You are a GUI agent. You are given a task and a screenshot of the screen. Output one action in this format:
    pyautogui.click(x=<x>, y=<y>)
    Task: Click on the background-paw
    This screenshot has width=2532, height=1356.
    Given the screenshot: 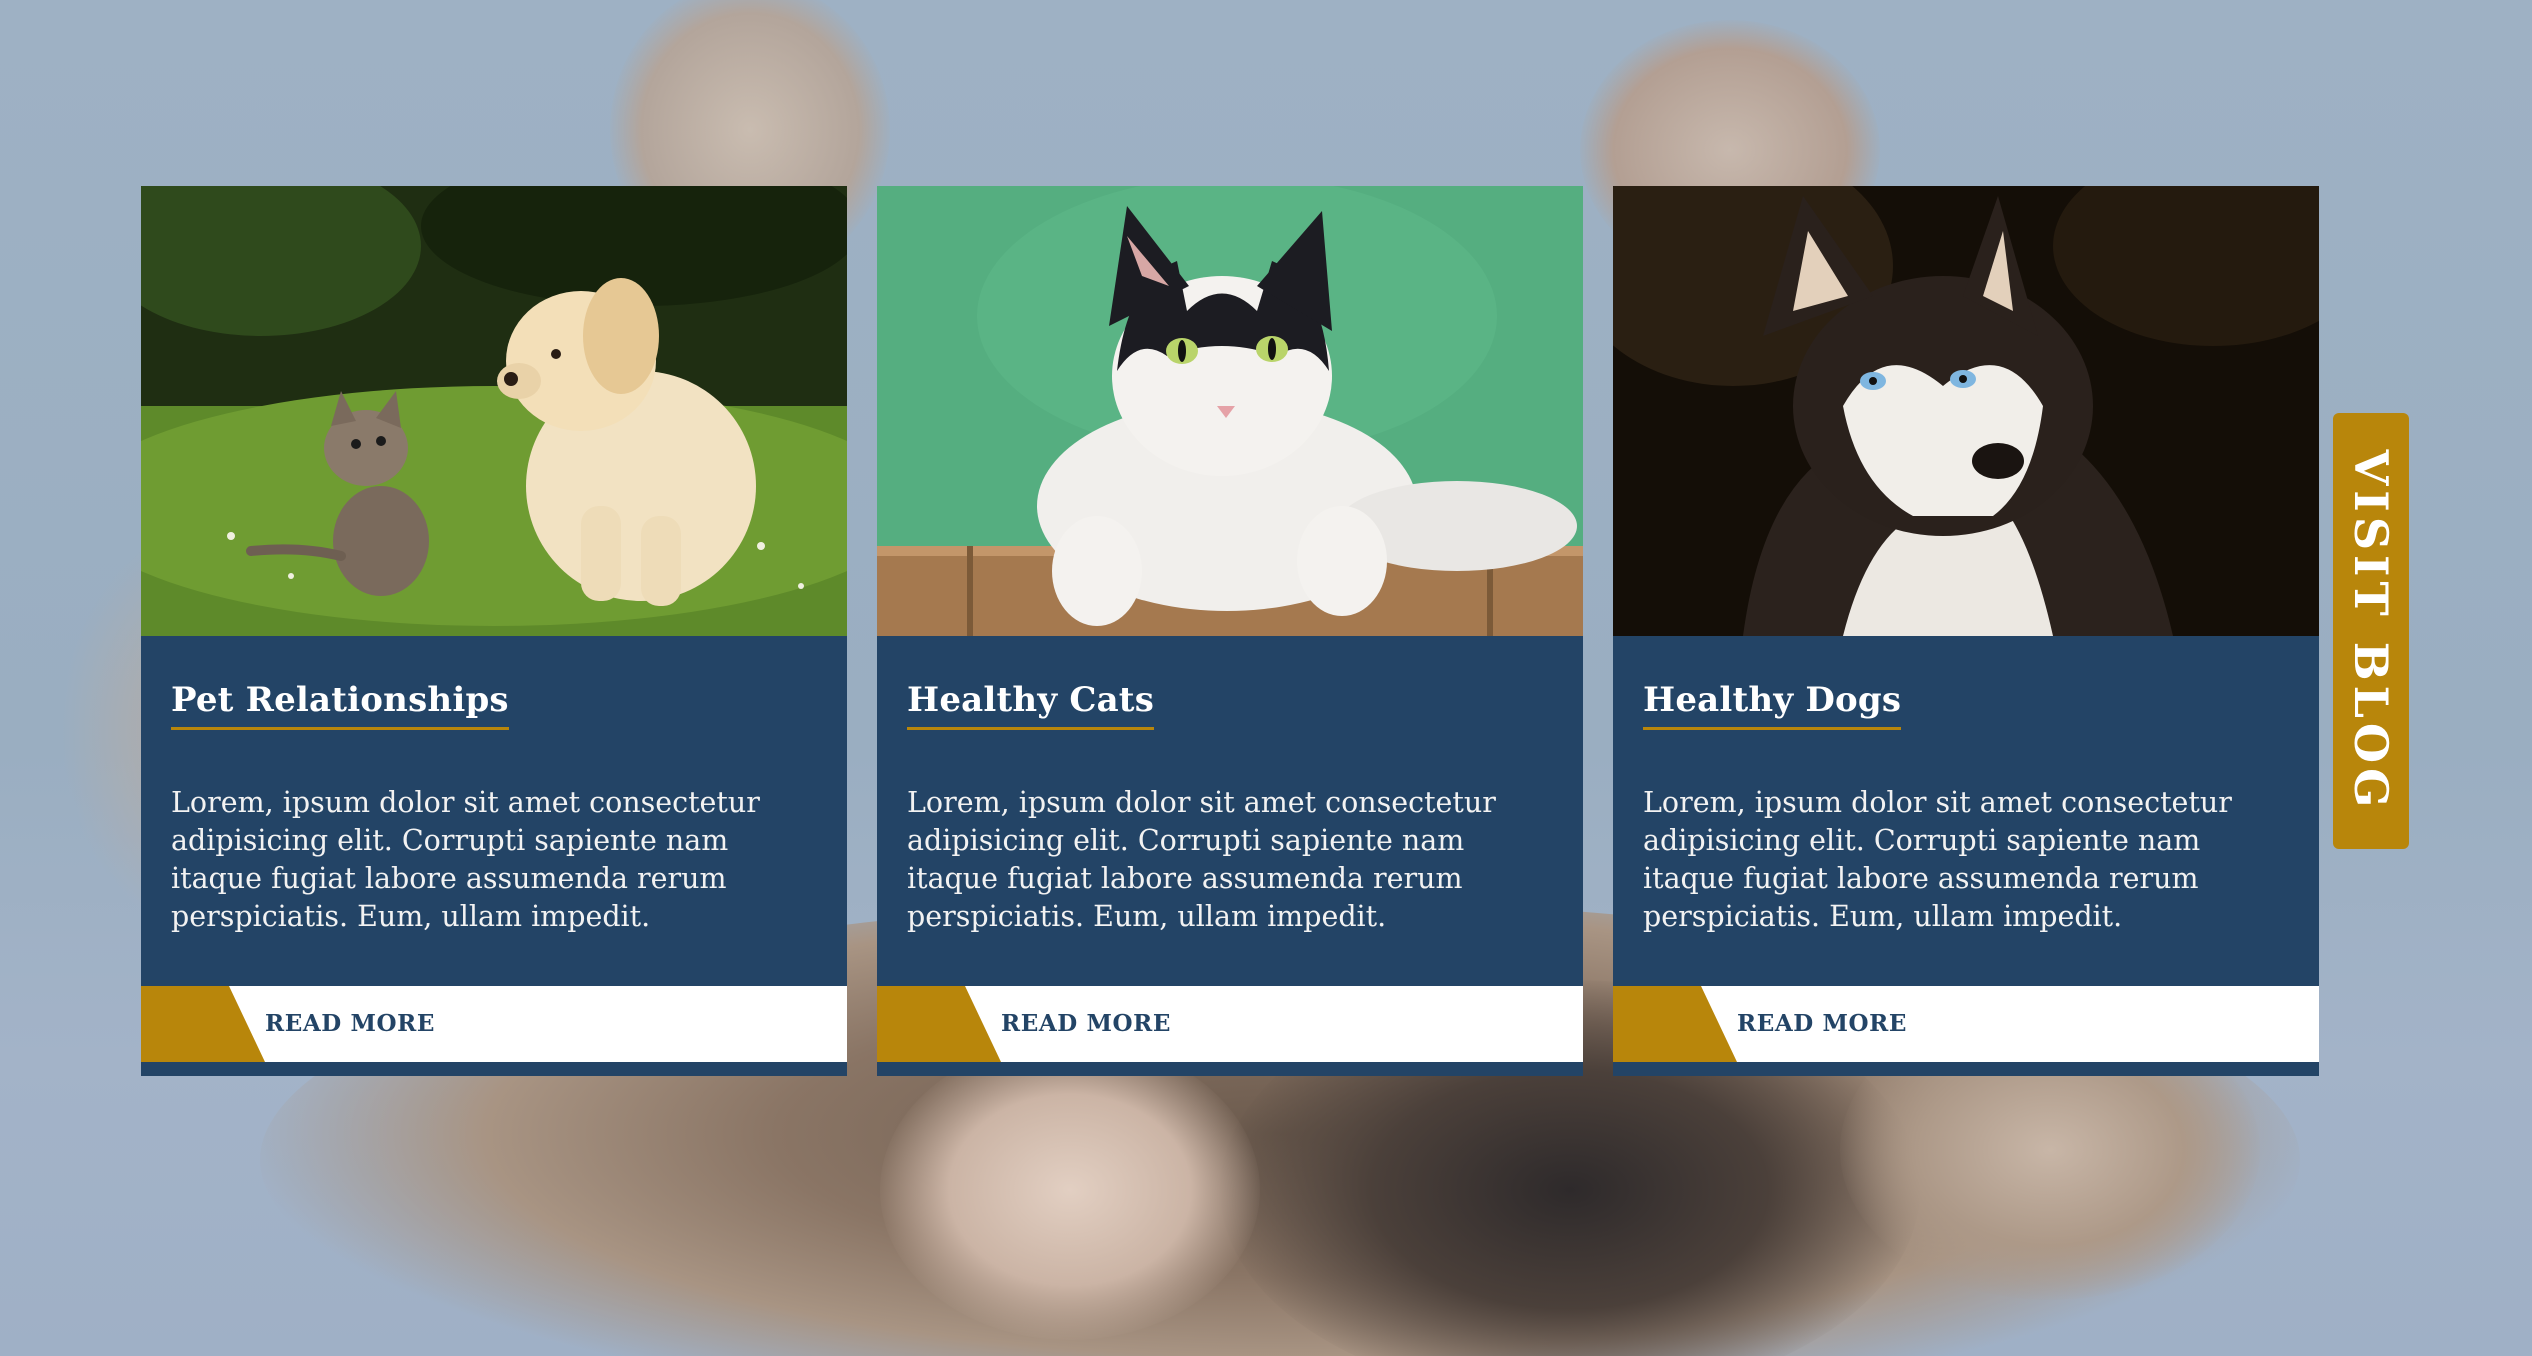 What is the action you would take?
    pyautogui.click(x=1070, y=1190)
    